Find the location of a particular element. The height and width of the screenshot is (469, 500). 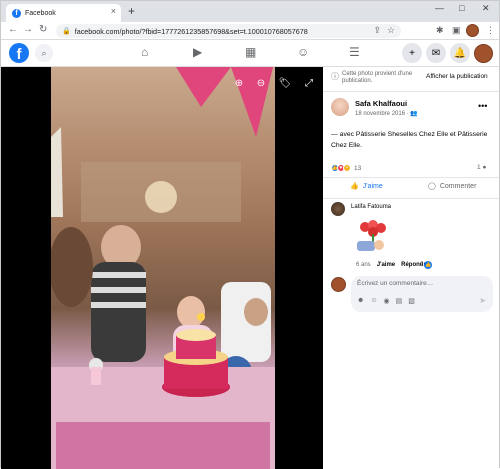

facebook-logo: f is located at coordinates (19, 53).